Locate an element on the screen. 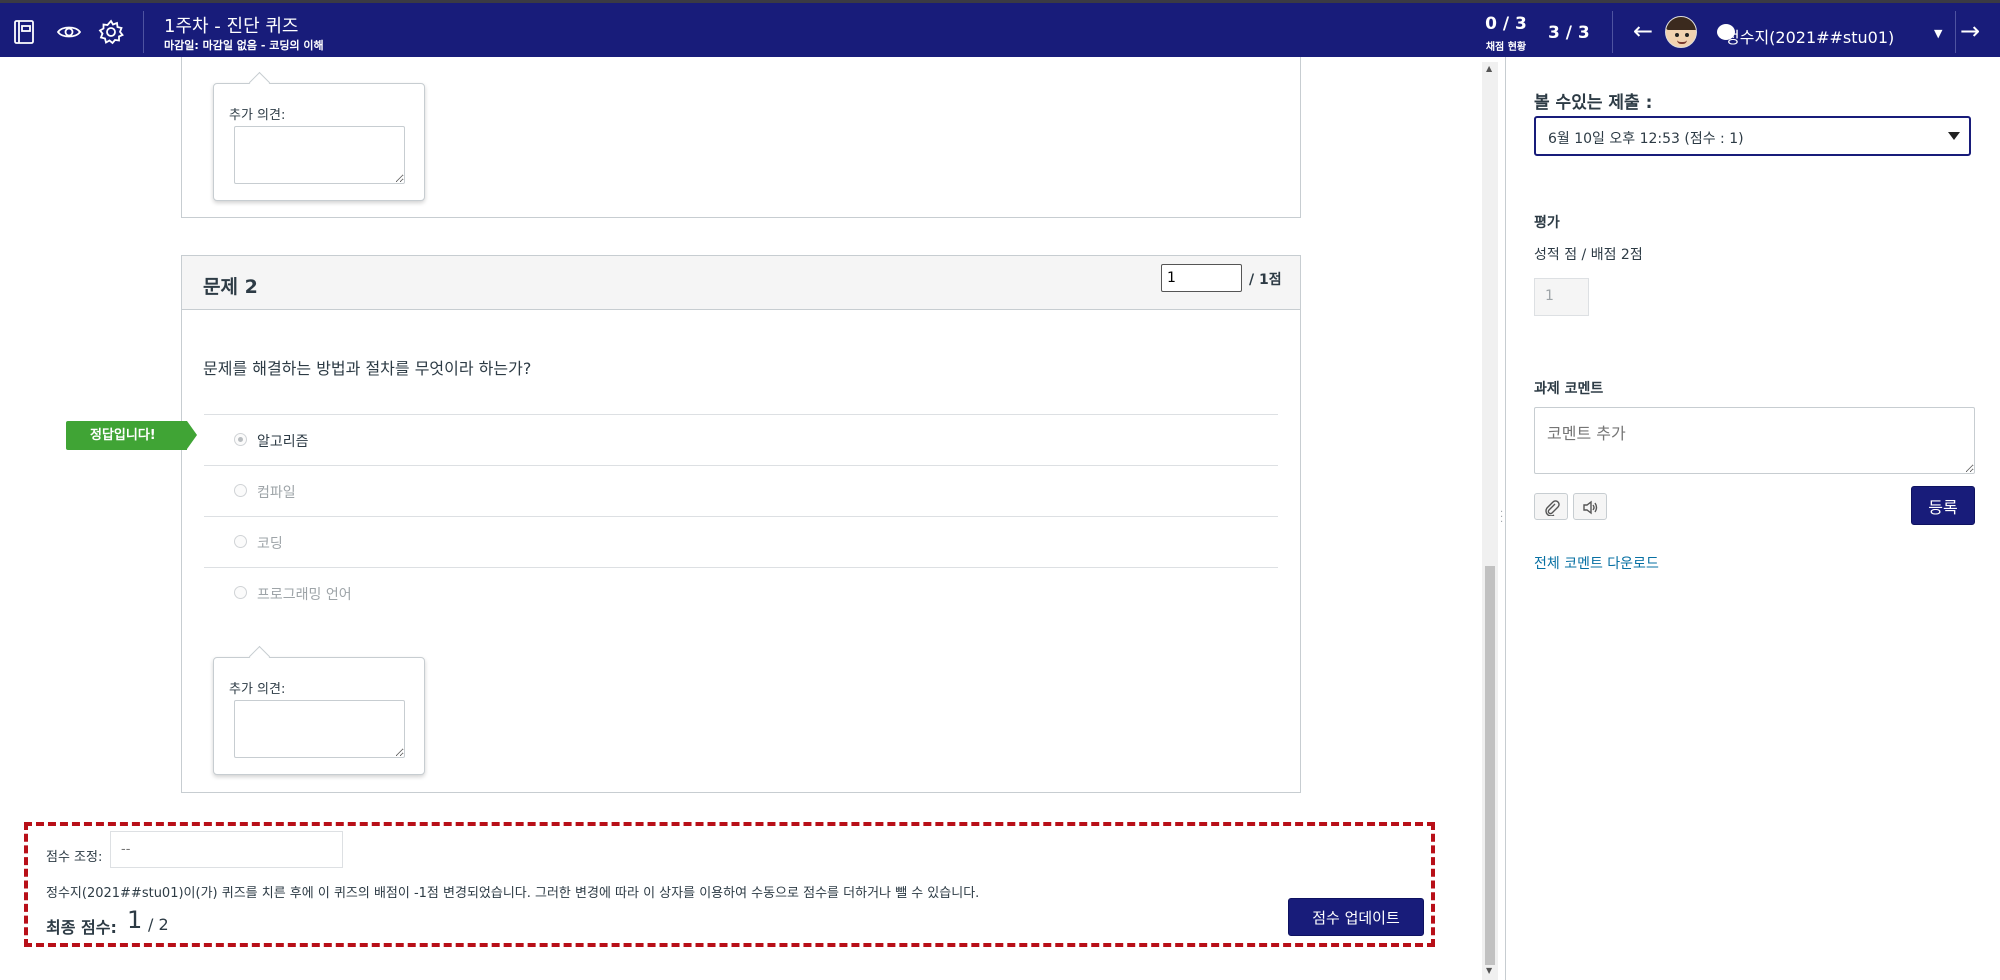 Image resolution: width=2000 pixels, height=980 pixels. answer-label: 컴파일 is located at coordinates (276, 493).